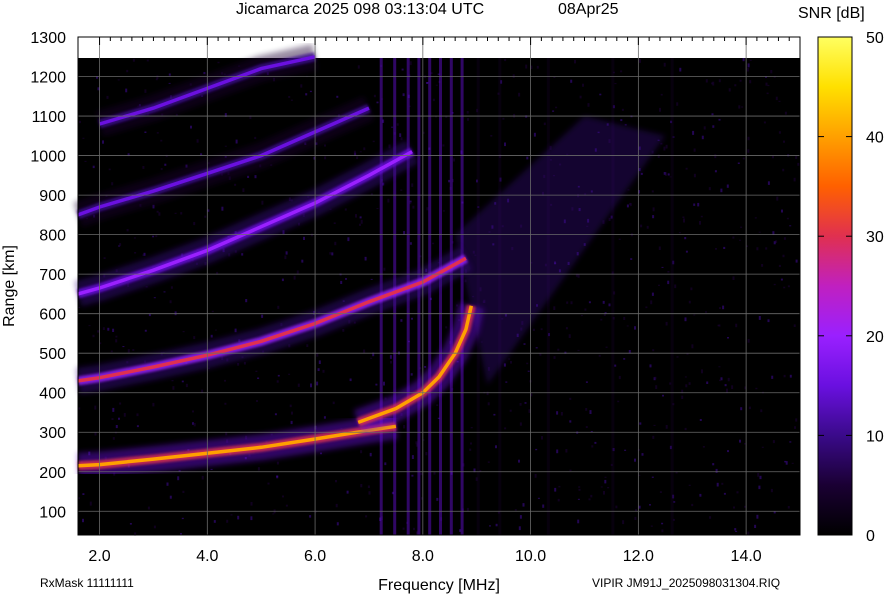  Describe the element at coordinates (835, 286) in the screenshot. I see `colorbar-scale` at that location.